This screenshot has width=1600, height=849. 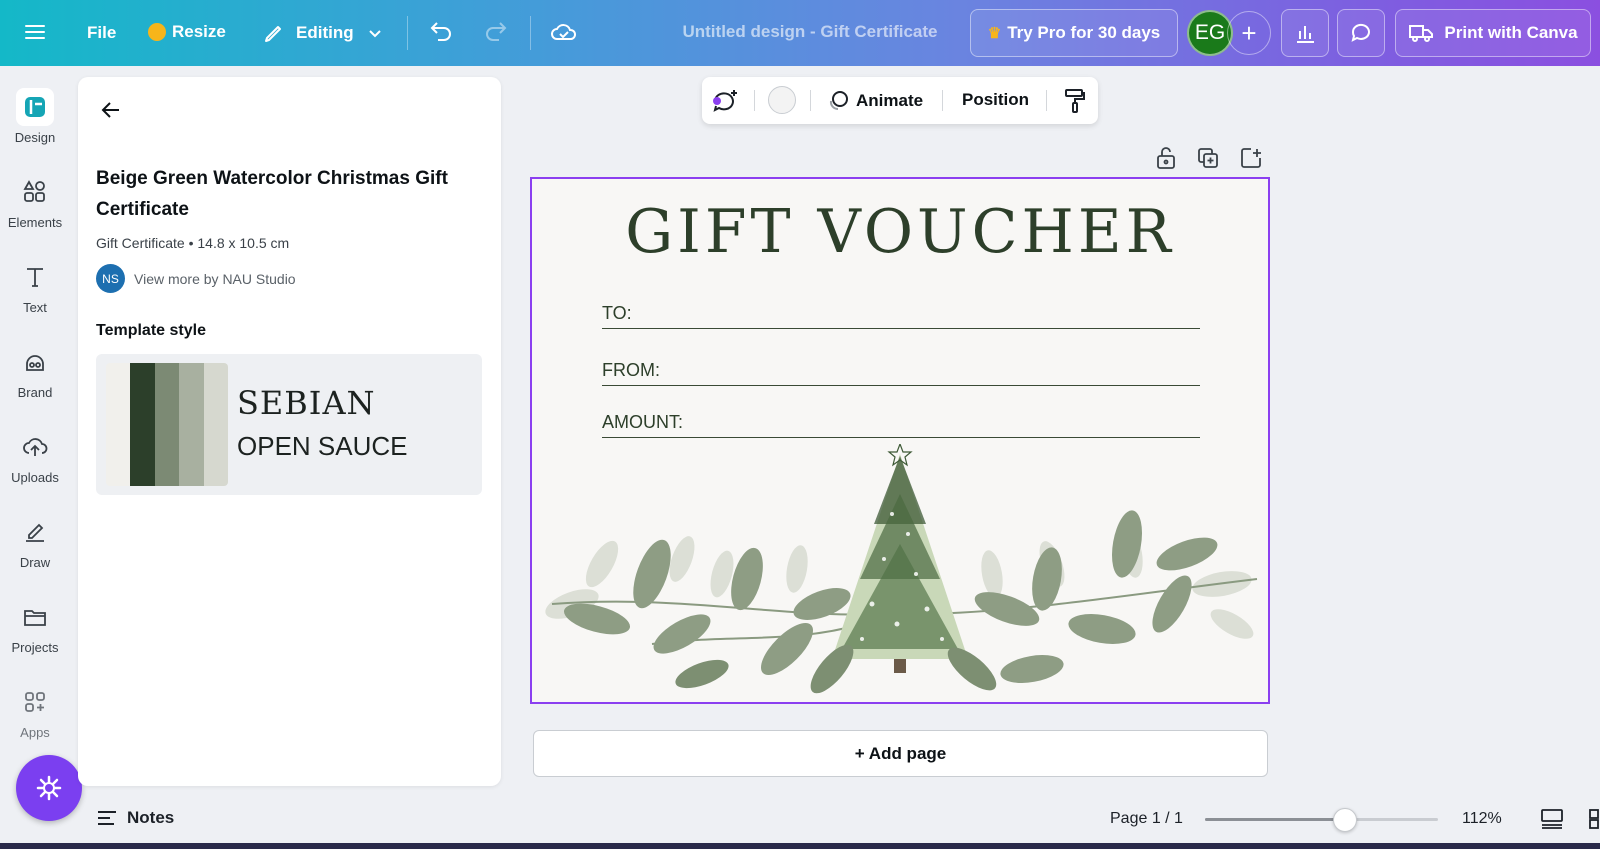 What do you see at coordinates (901, 373) in the screenshot?
I see `from-field: FROM:` at bounding box center [901, 373].